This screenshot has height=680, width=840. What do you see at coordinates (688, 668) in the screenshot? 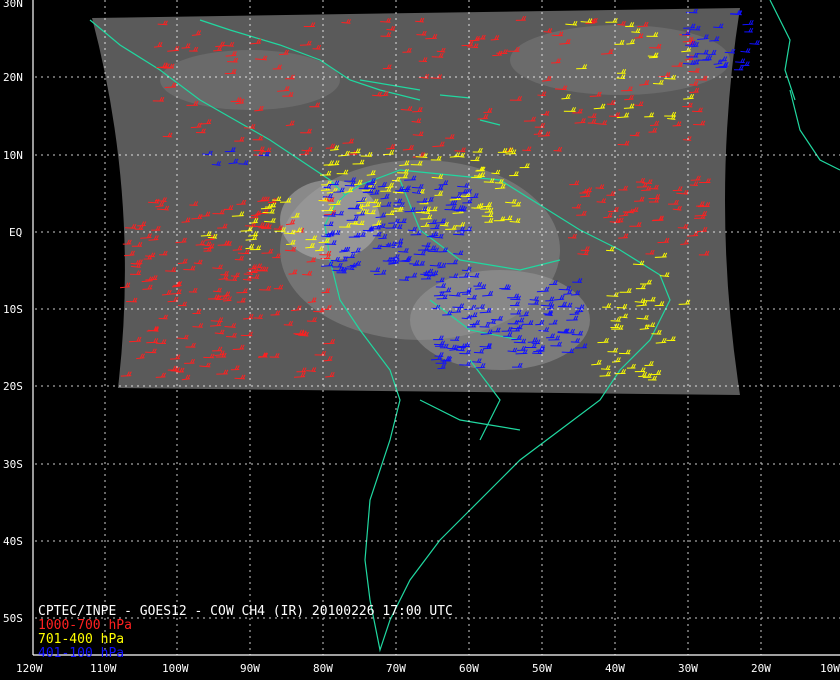
I see `lon-label-30w: 30W` at bounding box center [688, 668].